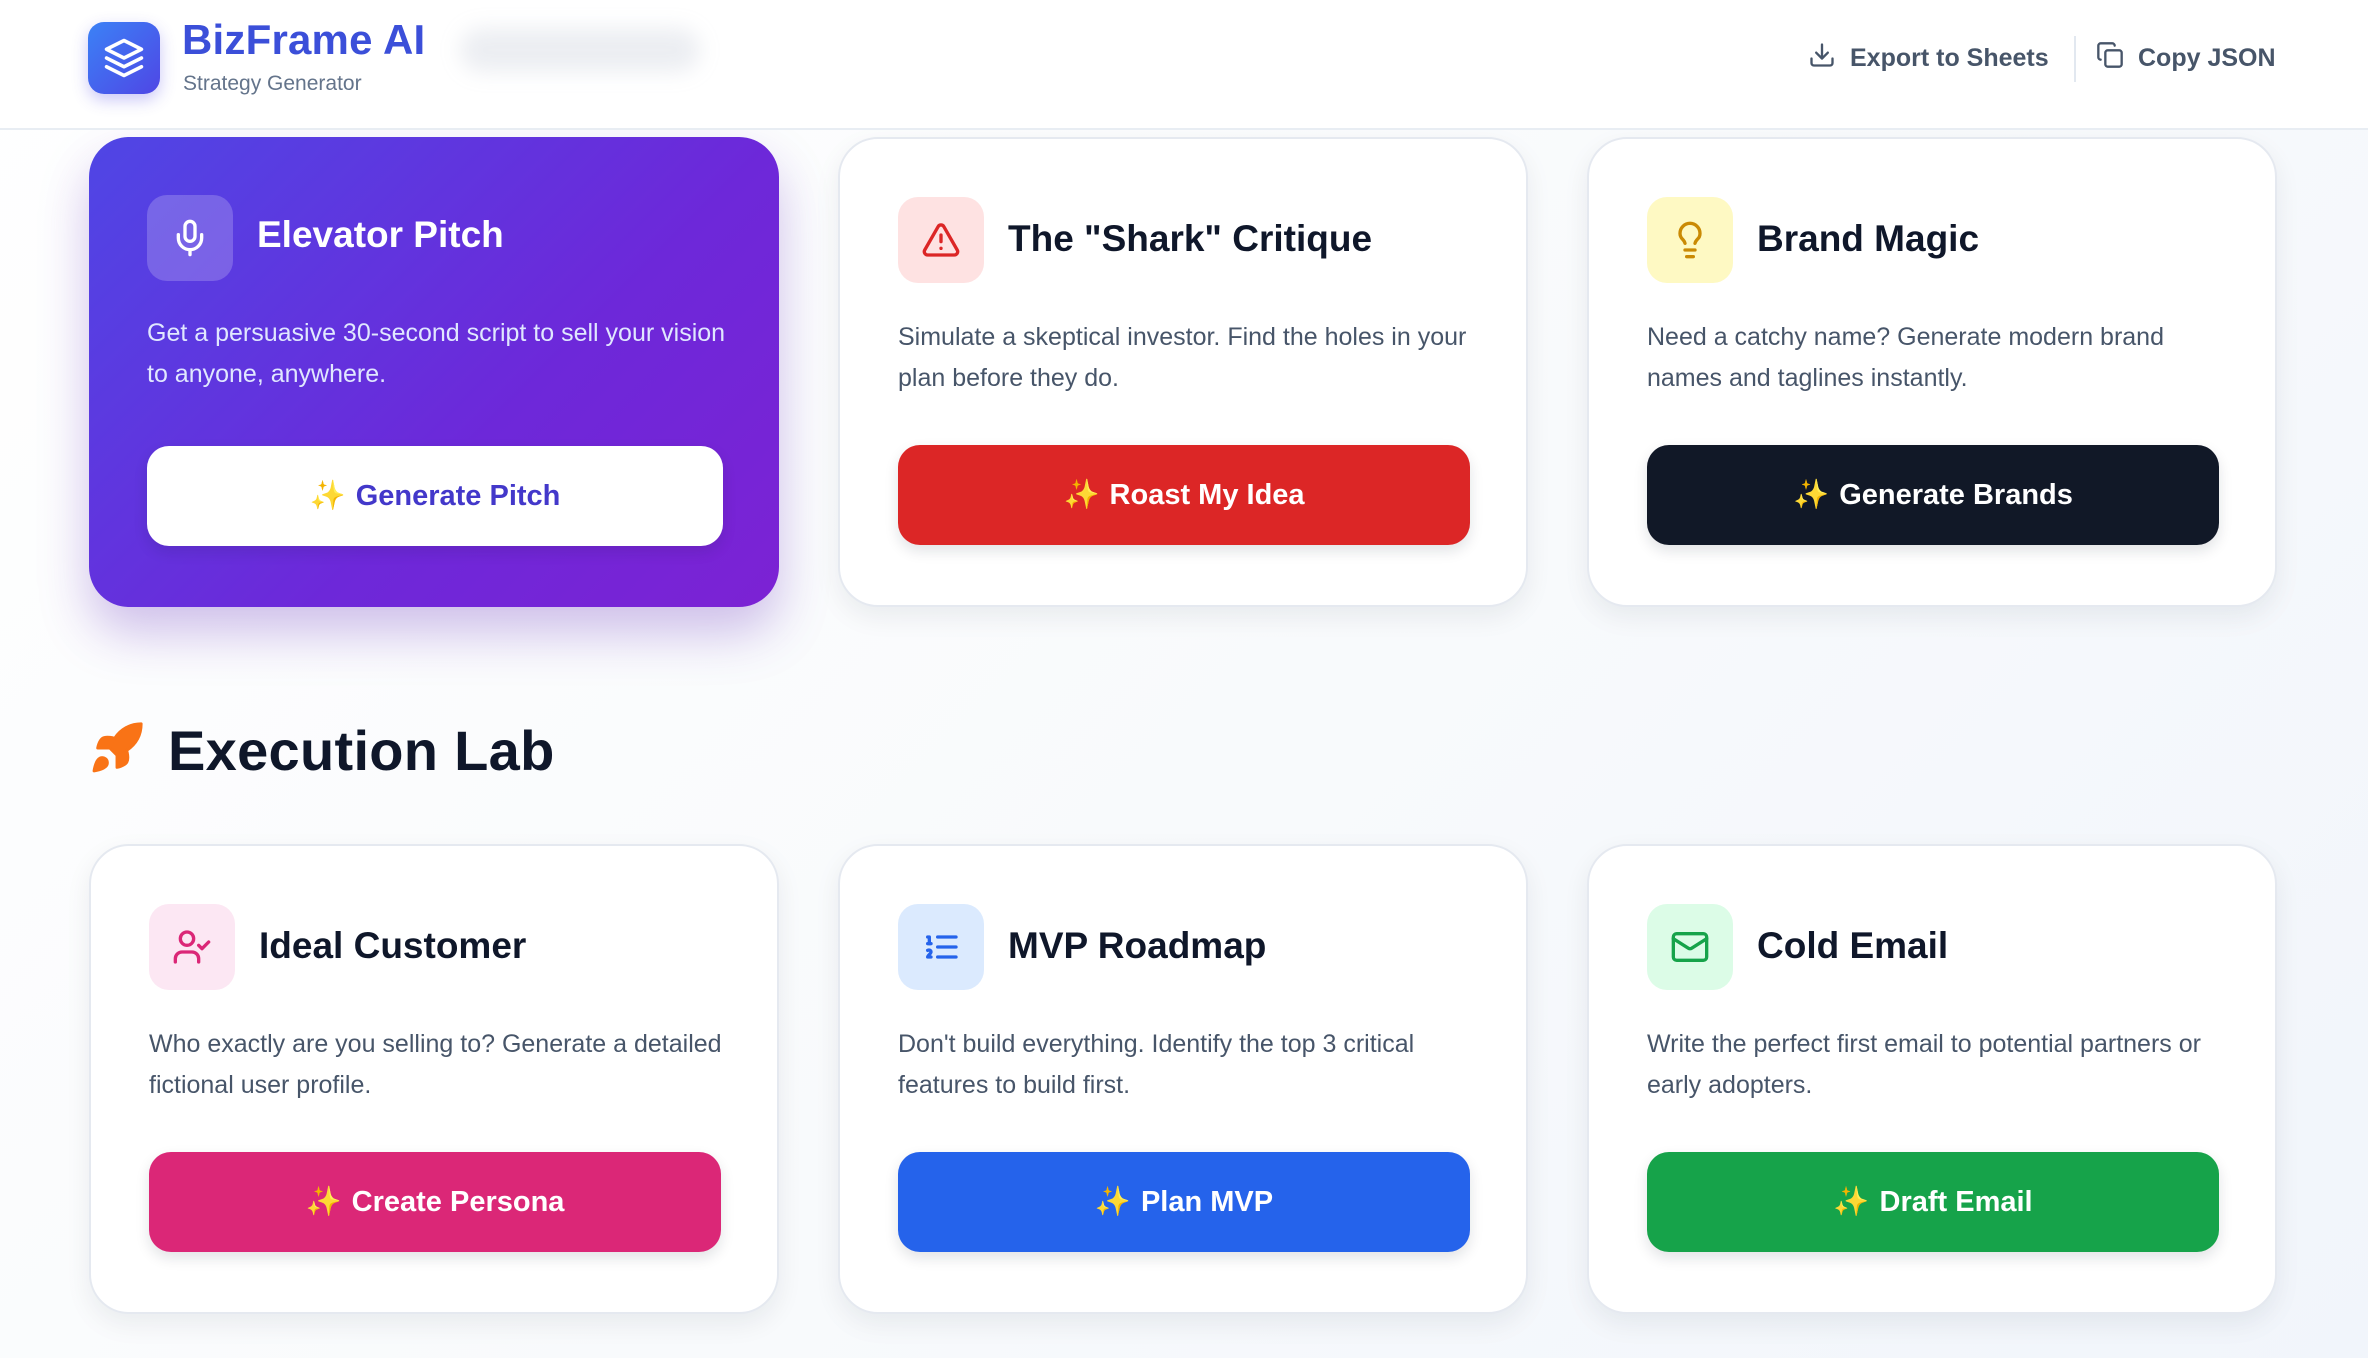 The image size is (2368, 1358). Describe the element at coordinates (1822, 58) in the screenshot. I see `download-icon` at that location.